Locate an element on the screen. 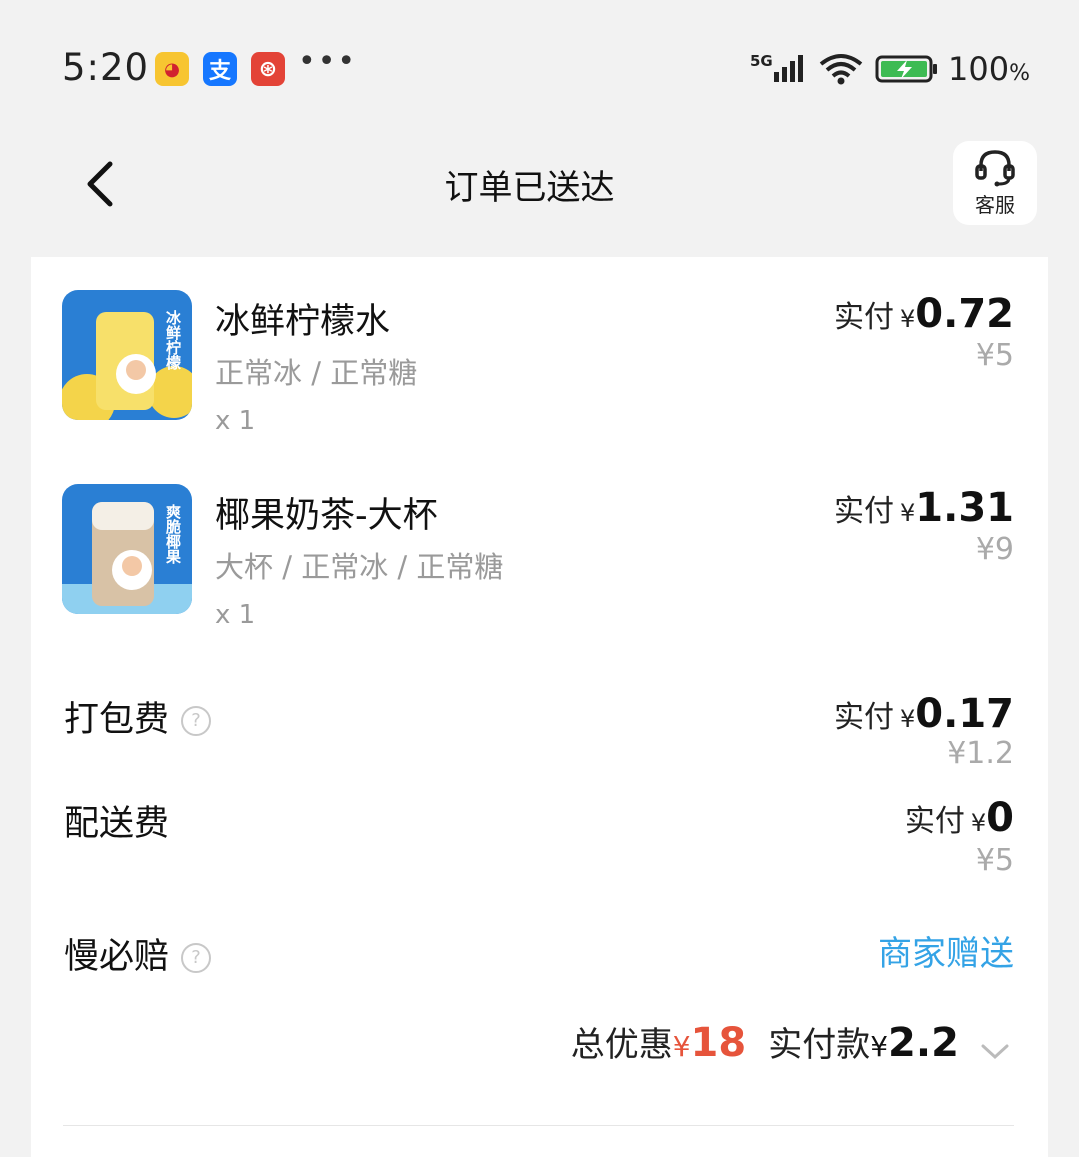  item-original-price: ¥5 is located at coordinates (994, 355).